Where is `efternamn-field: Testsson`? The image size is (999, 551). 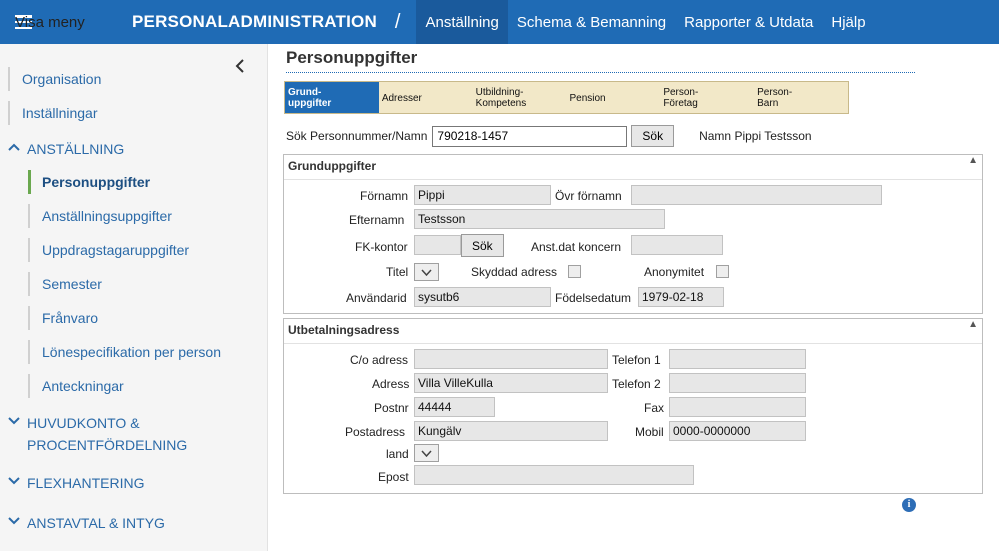
efternamn-field: Testsson is located at coordinates (539, 219).